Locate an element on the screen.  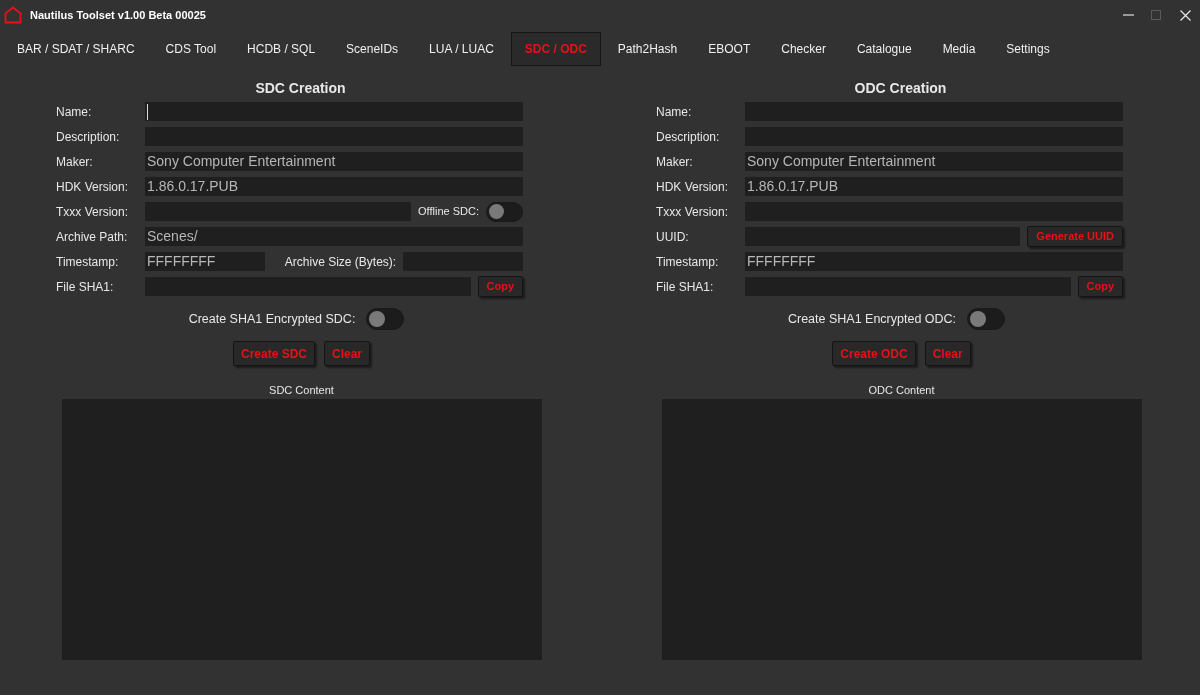
switch-label: Create SHA1 Encrypted SDC: is located at coordinates (272, 319).